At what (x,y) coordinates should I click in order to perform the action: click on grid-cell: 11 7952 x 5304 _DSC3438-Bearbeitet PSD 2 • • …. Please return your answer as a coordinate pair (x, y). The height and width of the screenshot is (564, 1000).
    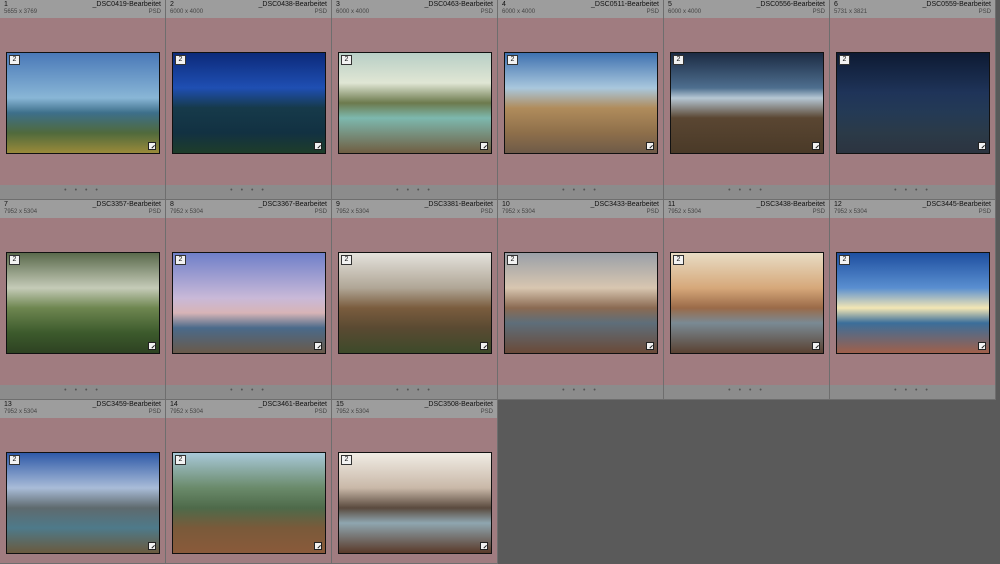
    Looking at the image, I should click on (747, 300).